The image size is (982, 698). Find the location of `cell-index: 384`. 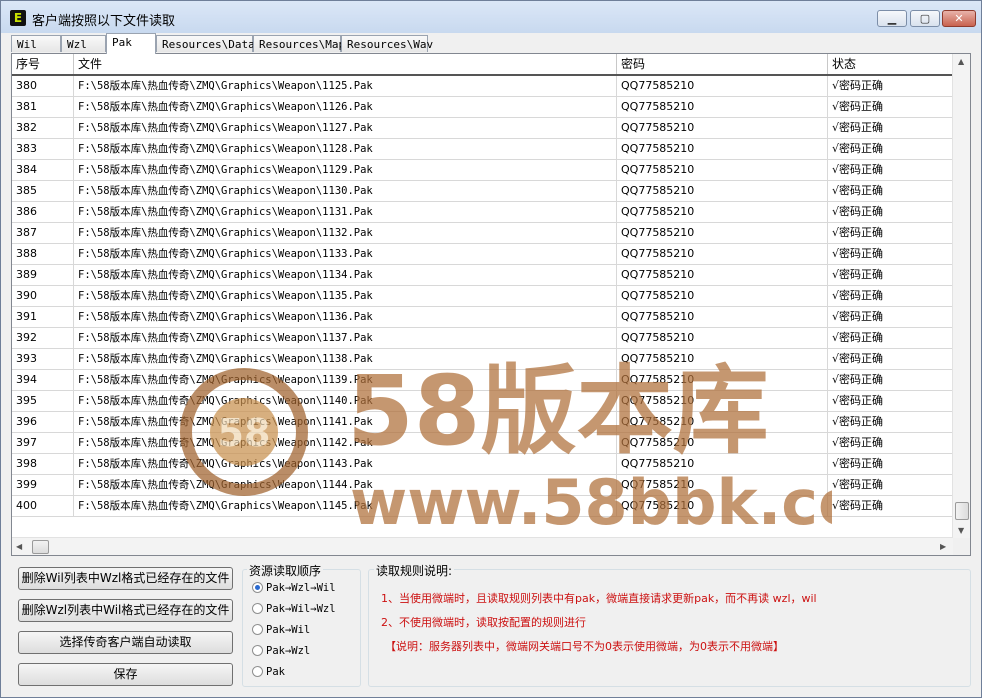

cell-index: 384 is located at coordinates (43, 170).